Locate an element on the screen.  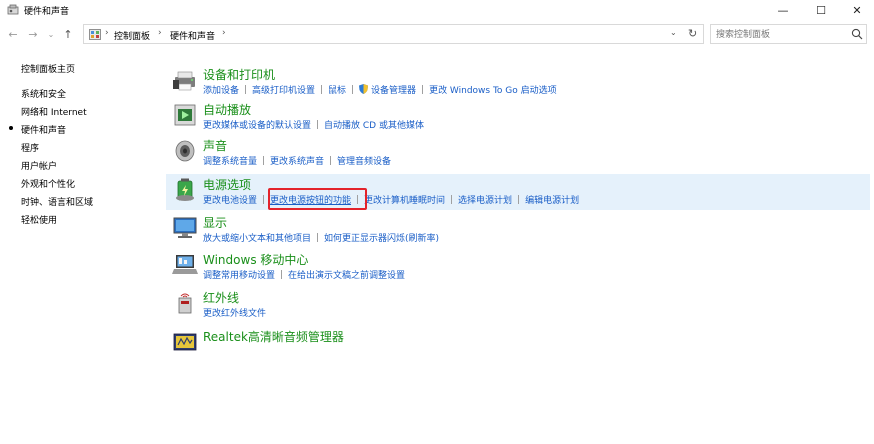
search-box is located at coordinates (788, 34).